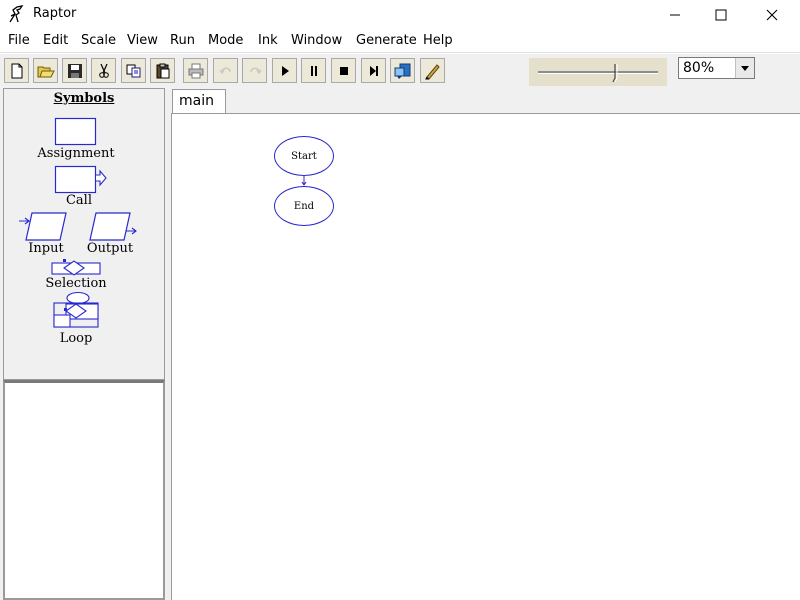  I want to click on assignment-label: Assignment, so click(76, 153).